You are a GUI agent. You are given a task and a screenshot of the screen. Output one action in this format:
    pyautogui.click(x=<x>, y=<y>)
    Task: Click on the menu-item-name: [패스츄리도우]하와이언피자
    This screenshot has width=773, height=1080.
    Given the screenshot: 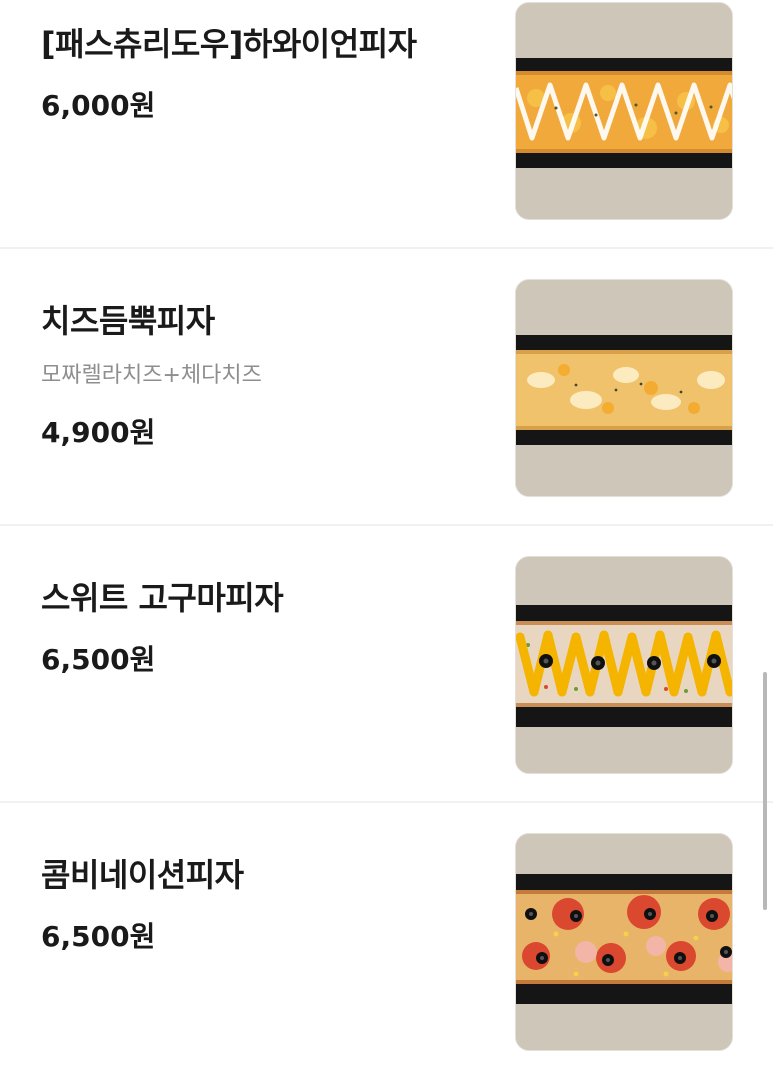 What is the action you would take?
    pyautogui.click(x=229, y=44)
    